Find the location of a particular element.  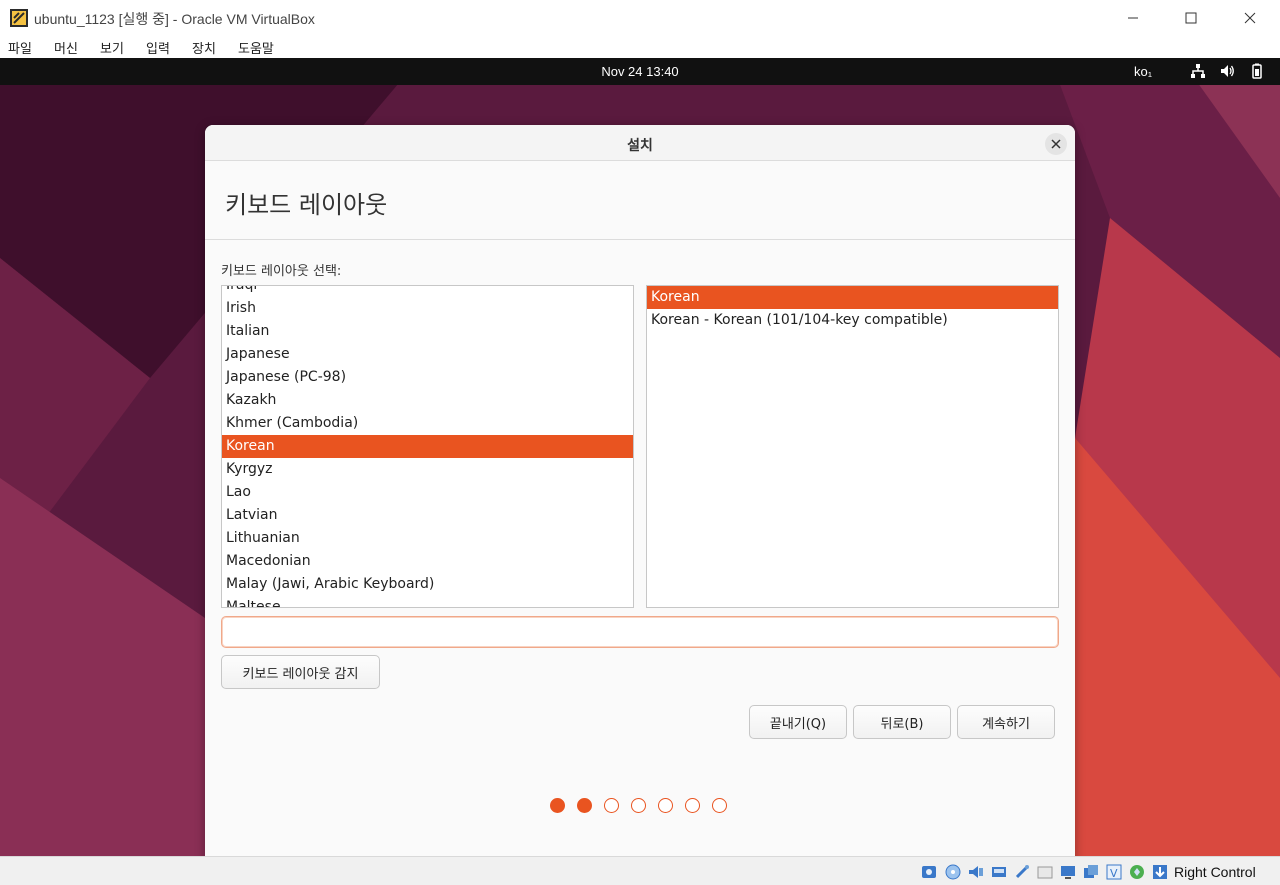

audio-icon is located at coordinates (976, 872).